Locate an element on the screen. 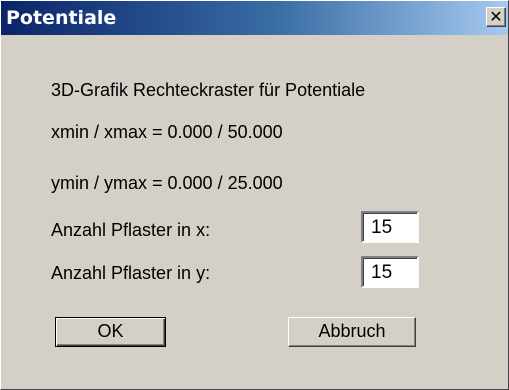 This screenshot has height=390, width=509. cancel-button: Abbruch is located at coordinates (352, 332).